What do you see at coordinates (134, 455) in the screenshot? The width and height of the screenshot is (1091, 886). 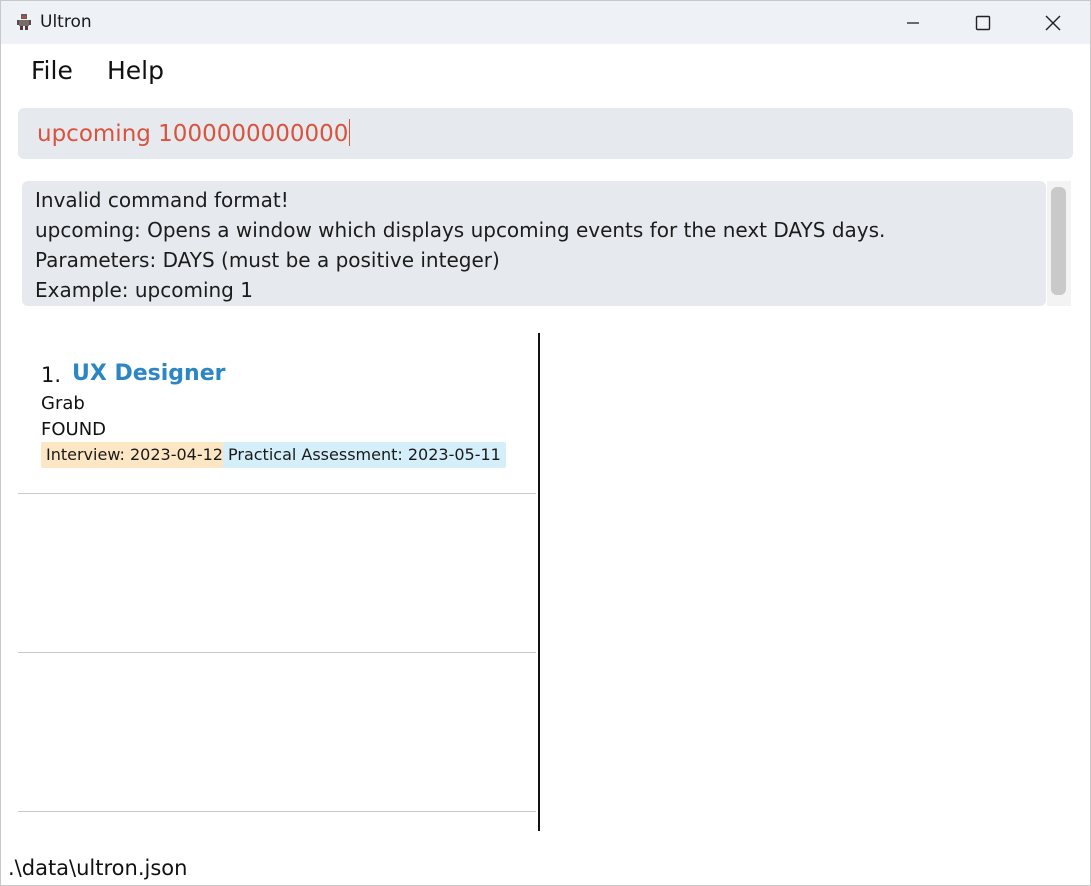 I see `keydate-tag-interview: Interview: 2023-04-12` at bounding box center [134, 455].